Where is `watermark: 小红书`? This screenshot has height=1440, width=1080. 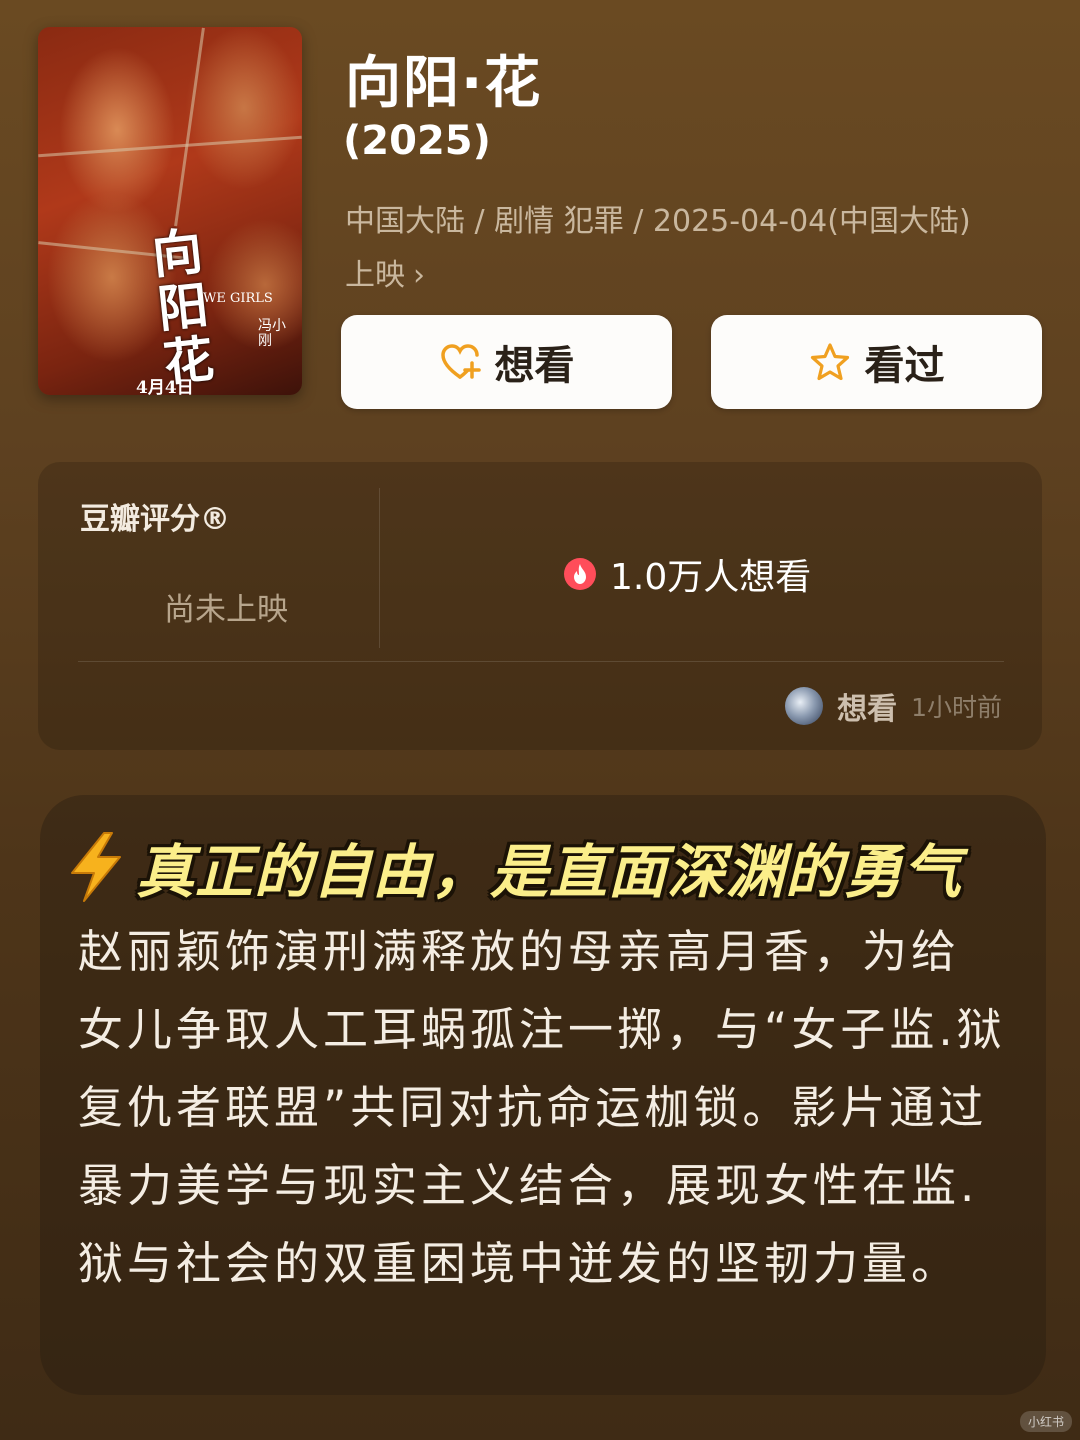 watermark: 小红书 is located at coordinates (1045, 1421).